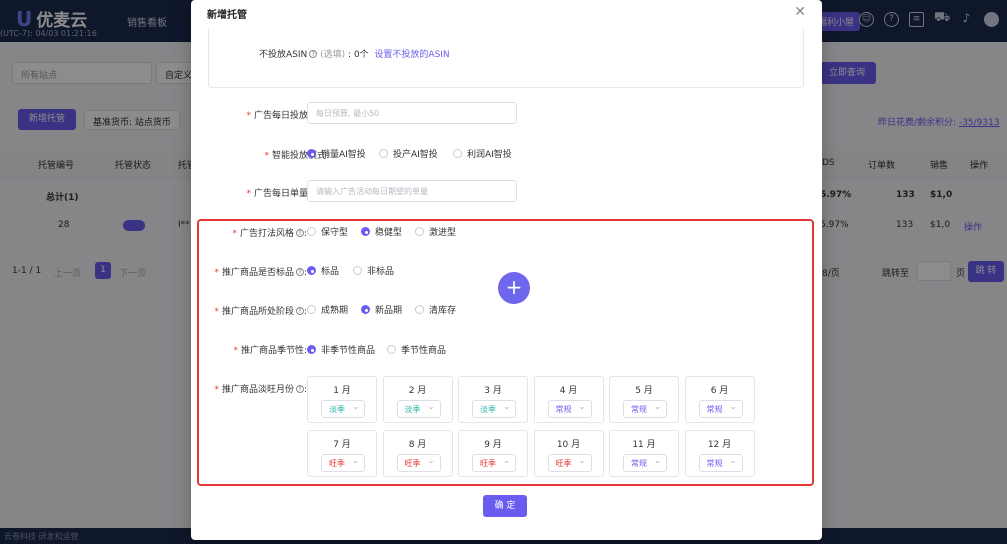  I want to click on month-card: 11 月常规 ⌄, so click(644, 453).